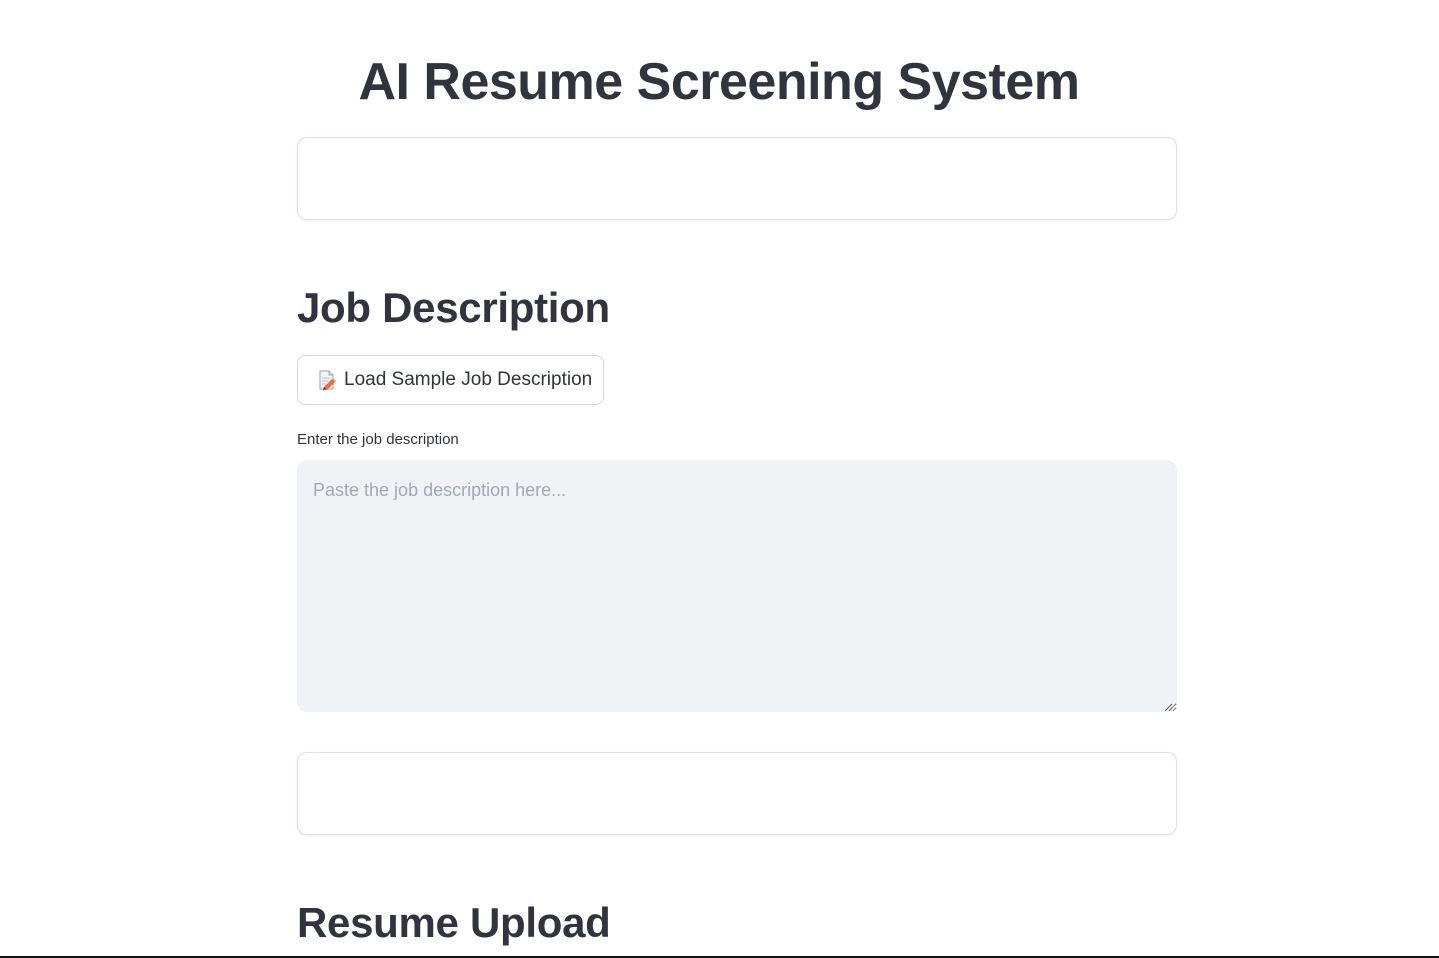 This screenshot has width=1439, height=958. Describe the element at coordinates (1168, 705) in the screenshot. I see `textarea-resize-handle` at that location.